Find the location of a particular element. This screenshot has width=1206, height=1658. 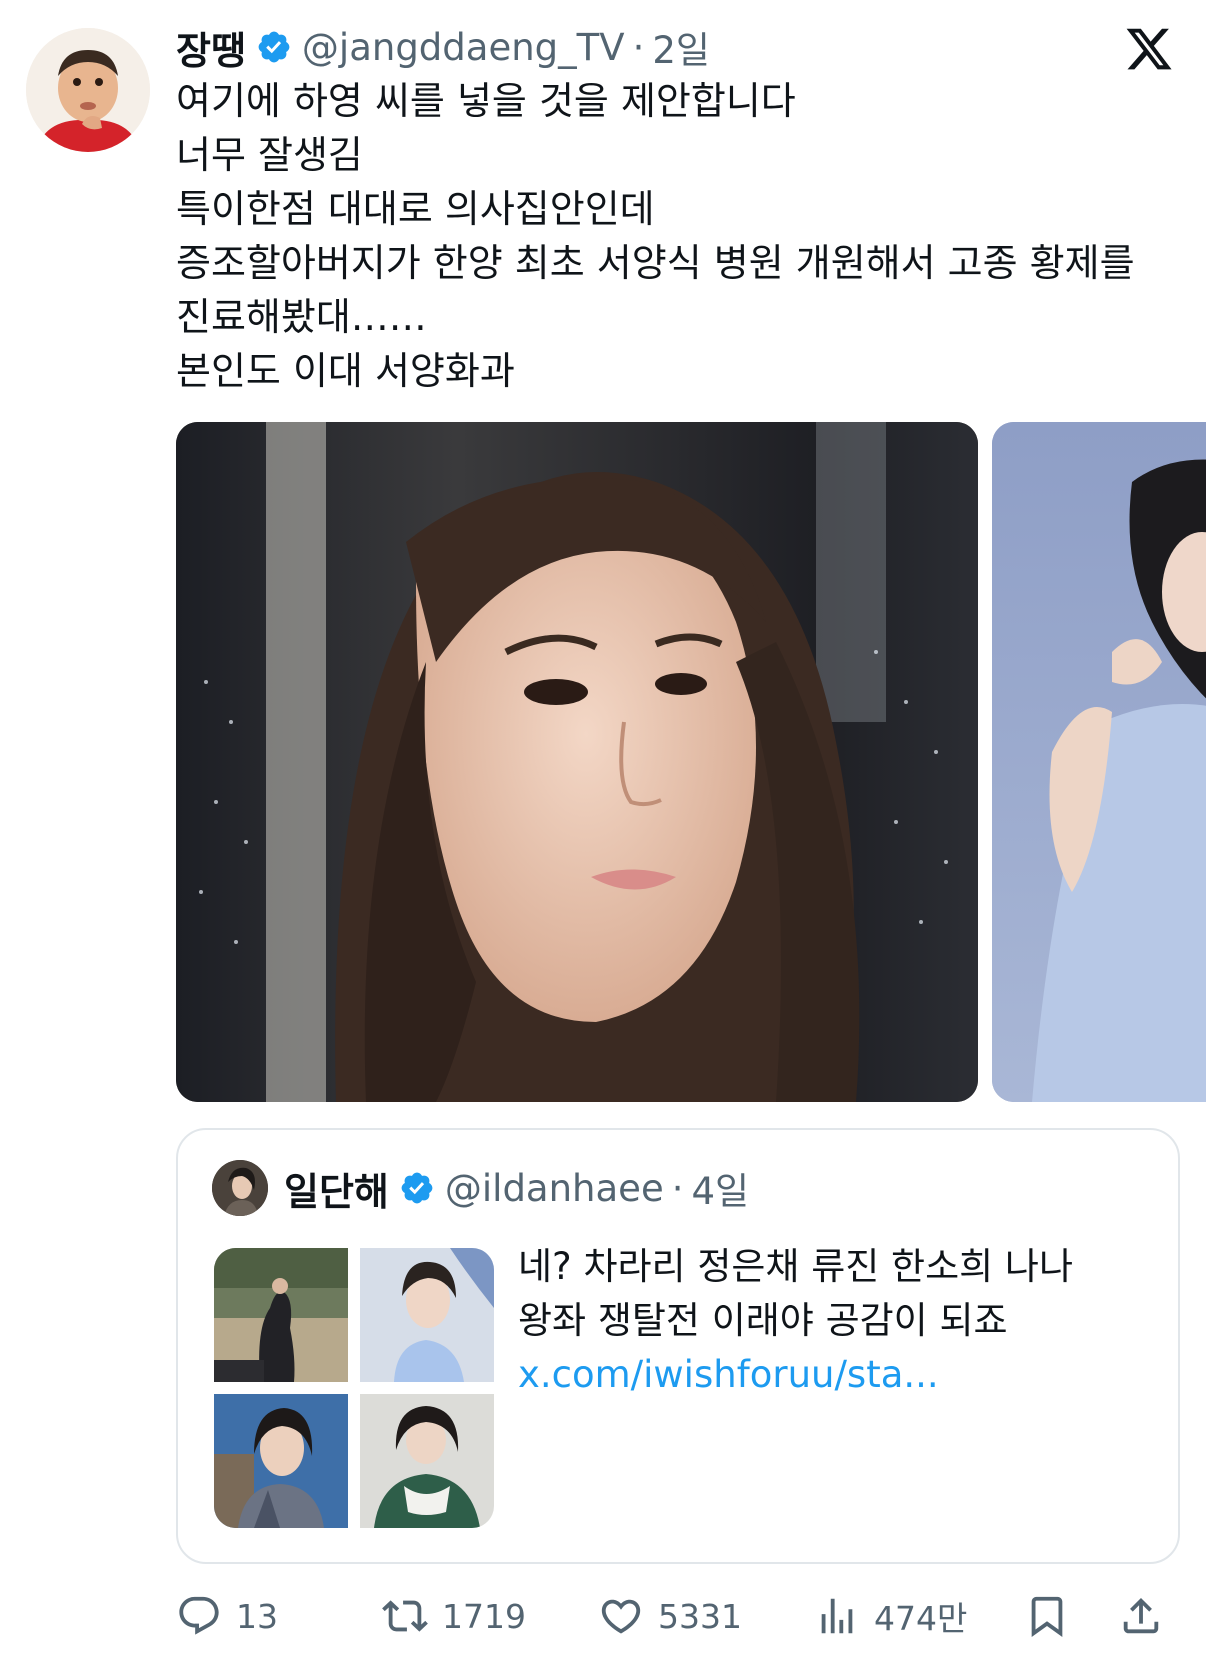

like-button: 5331 is located at coordinates (670, 1616).